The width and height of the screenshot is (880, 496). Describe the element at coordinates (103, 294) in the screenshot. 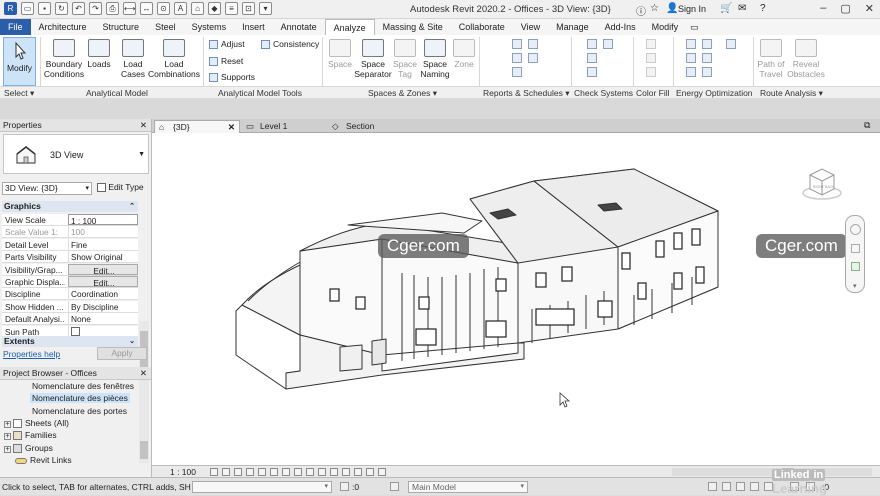

I see `property-value: Coordination` at that location.